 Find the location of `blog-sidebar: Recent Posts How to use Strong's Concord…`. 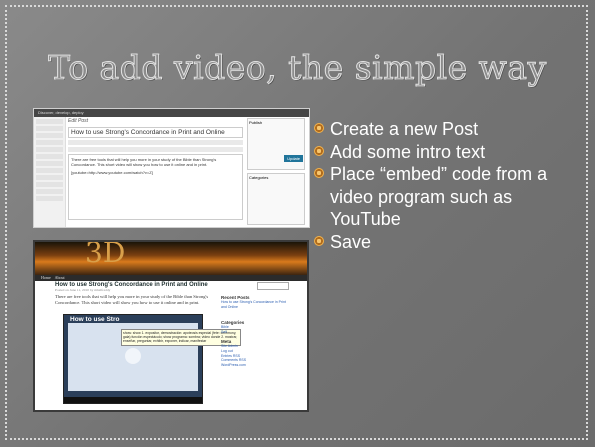

blog-sidebar: Recent Posts How to use Strong's Concord… is located at coordinates (255, 324).